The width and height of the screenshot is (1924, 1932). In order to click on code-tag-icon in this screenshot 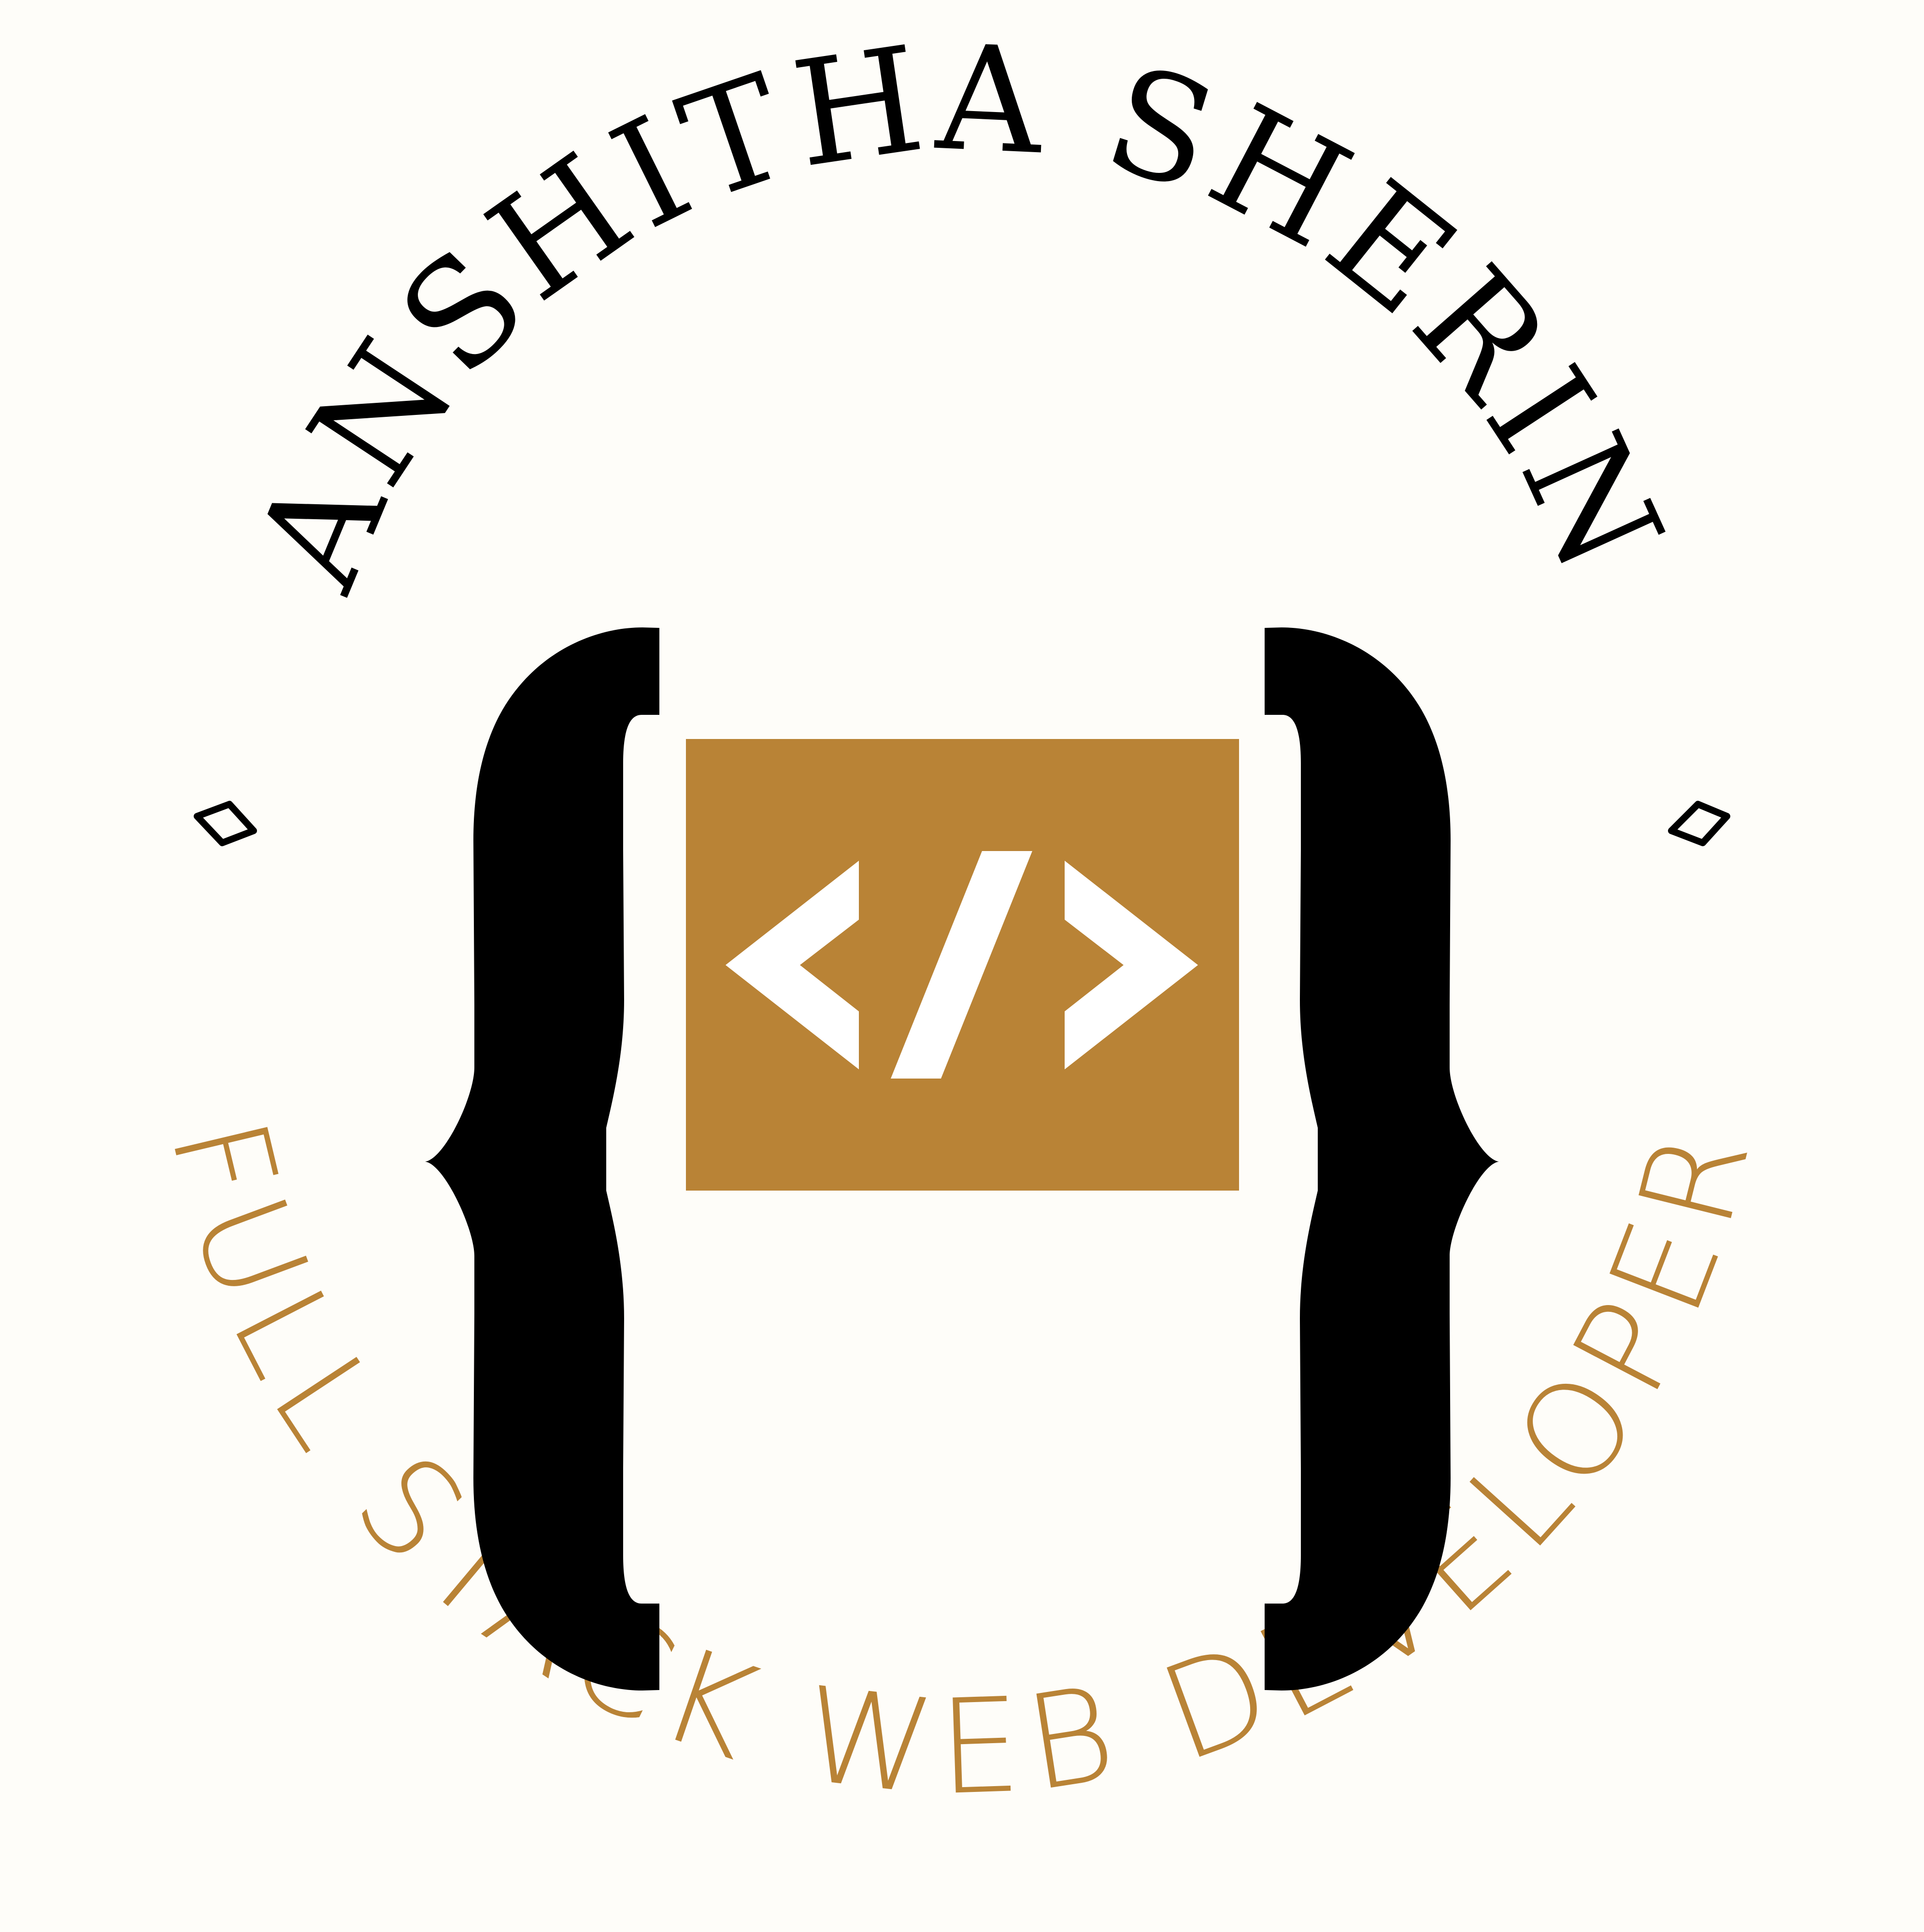, I will do `click(962, 965)`.